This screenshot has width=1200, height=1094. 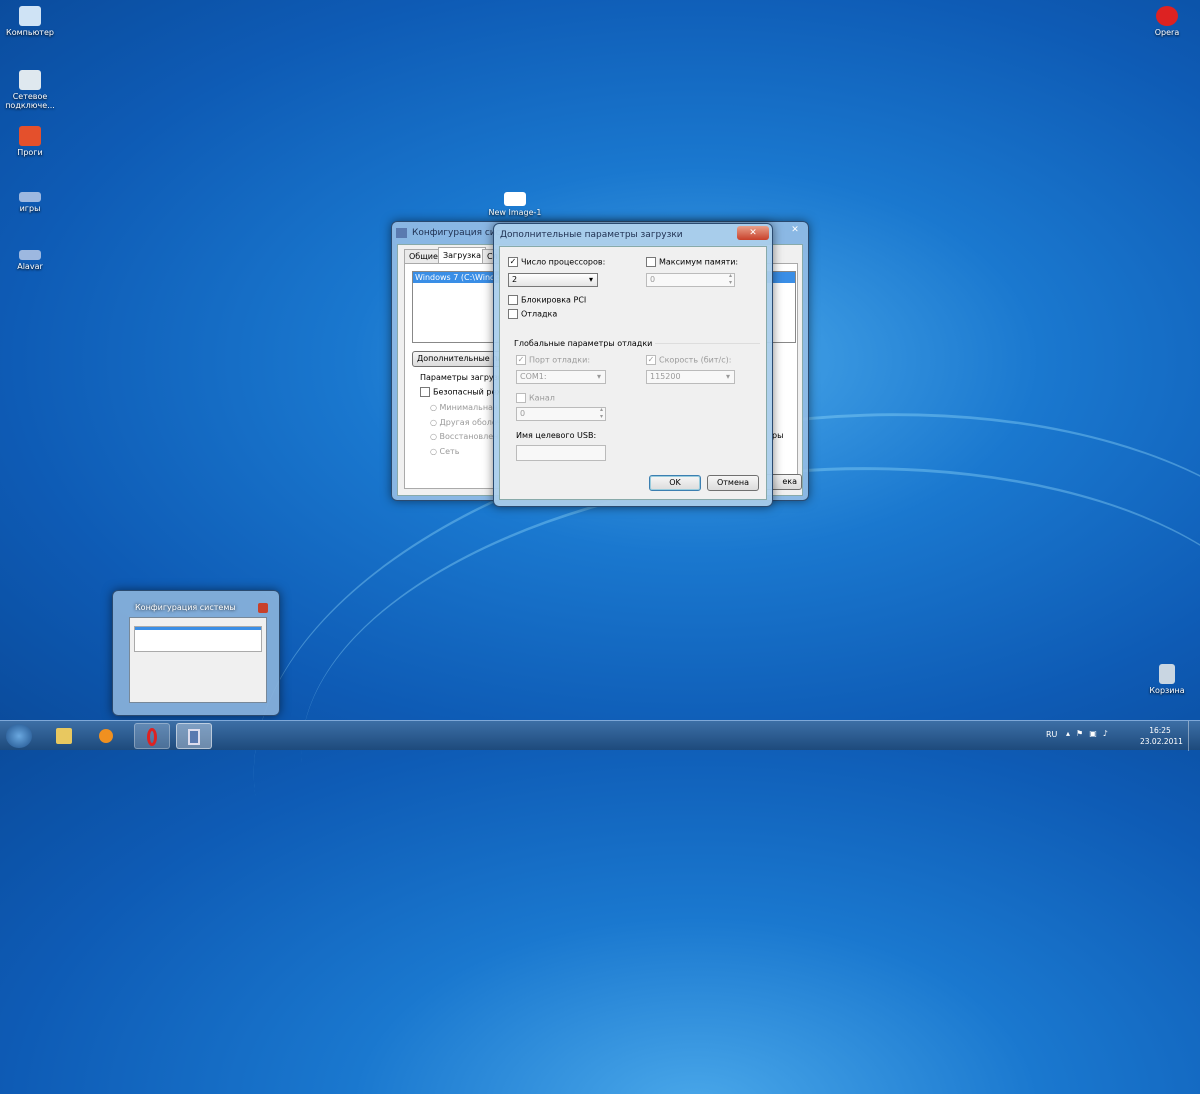 What do you see at coordinates (778, 435) in the screenshot?
I see `right-option-text: ры` at bounding box center [778, 435].